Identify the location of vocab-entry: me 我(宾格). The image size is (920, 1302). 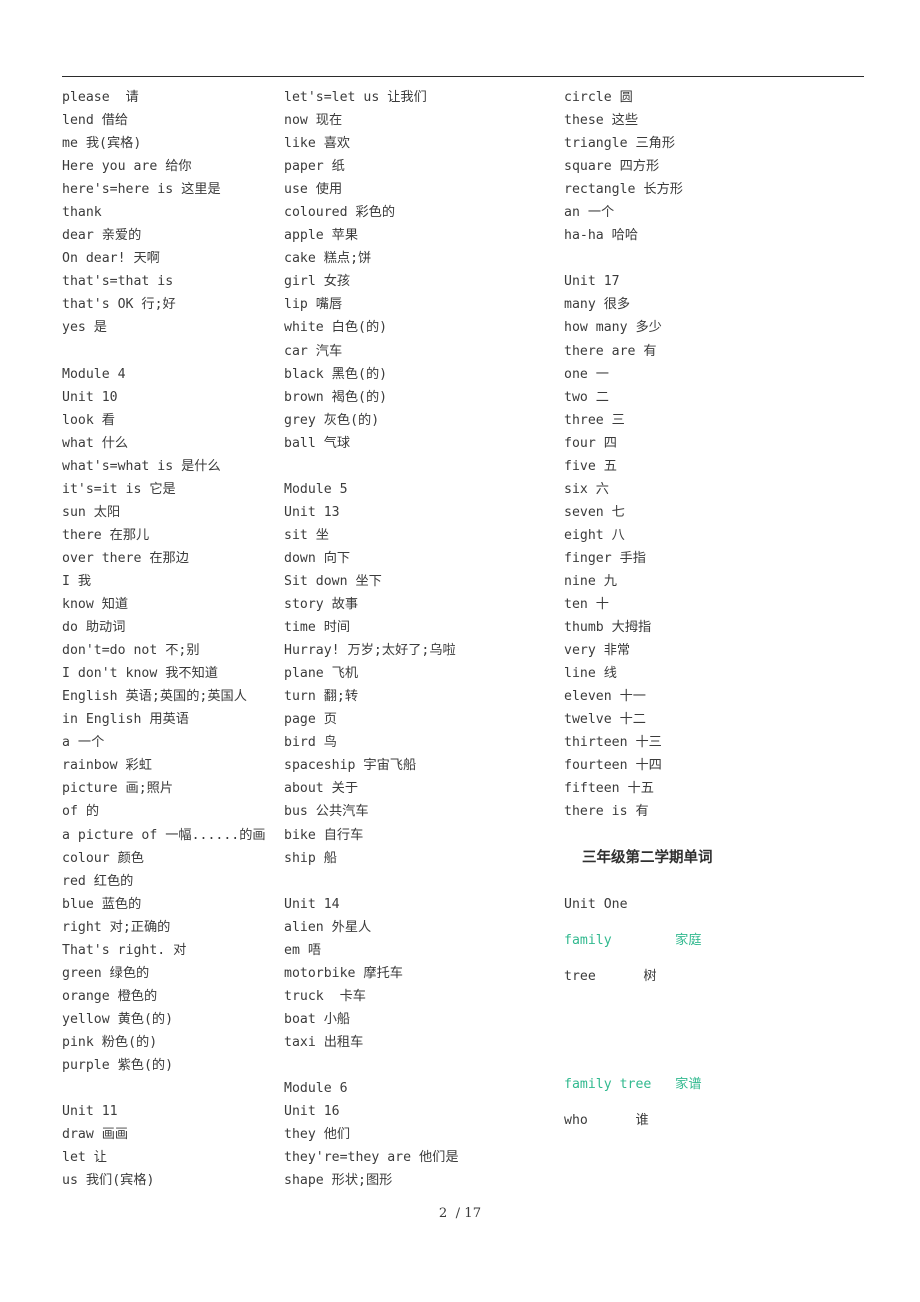
(102, 144).